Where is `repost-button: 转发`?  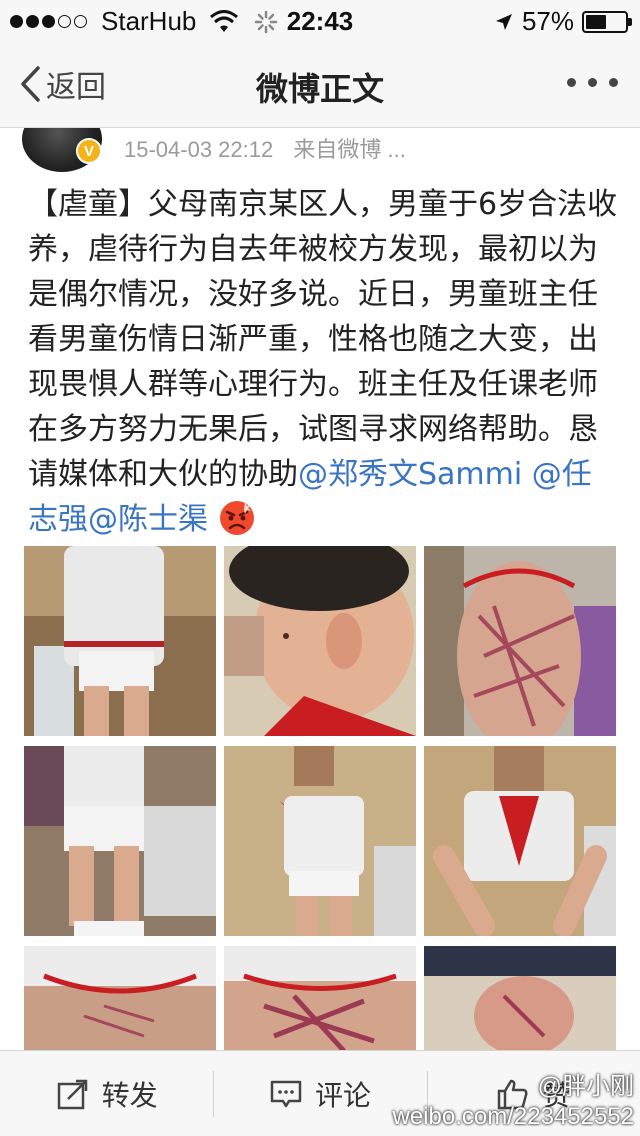 repost-button: 转发 is located at coordinates (106, 1093).